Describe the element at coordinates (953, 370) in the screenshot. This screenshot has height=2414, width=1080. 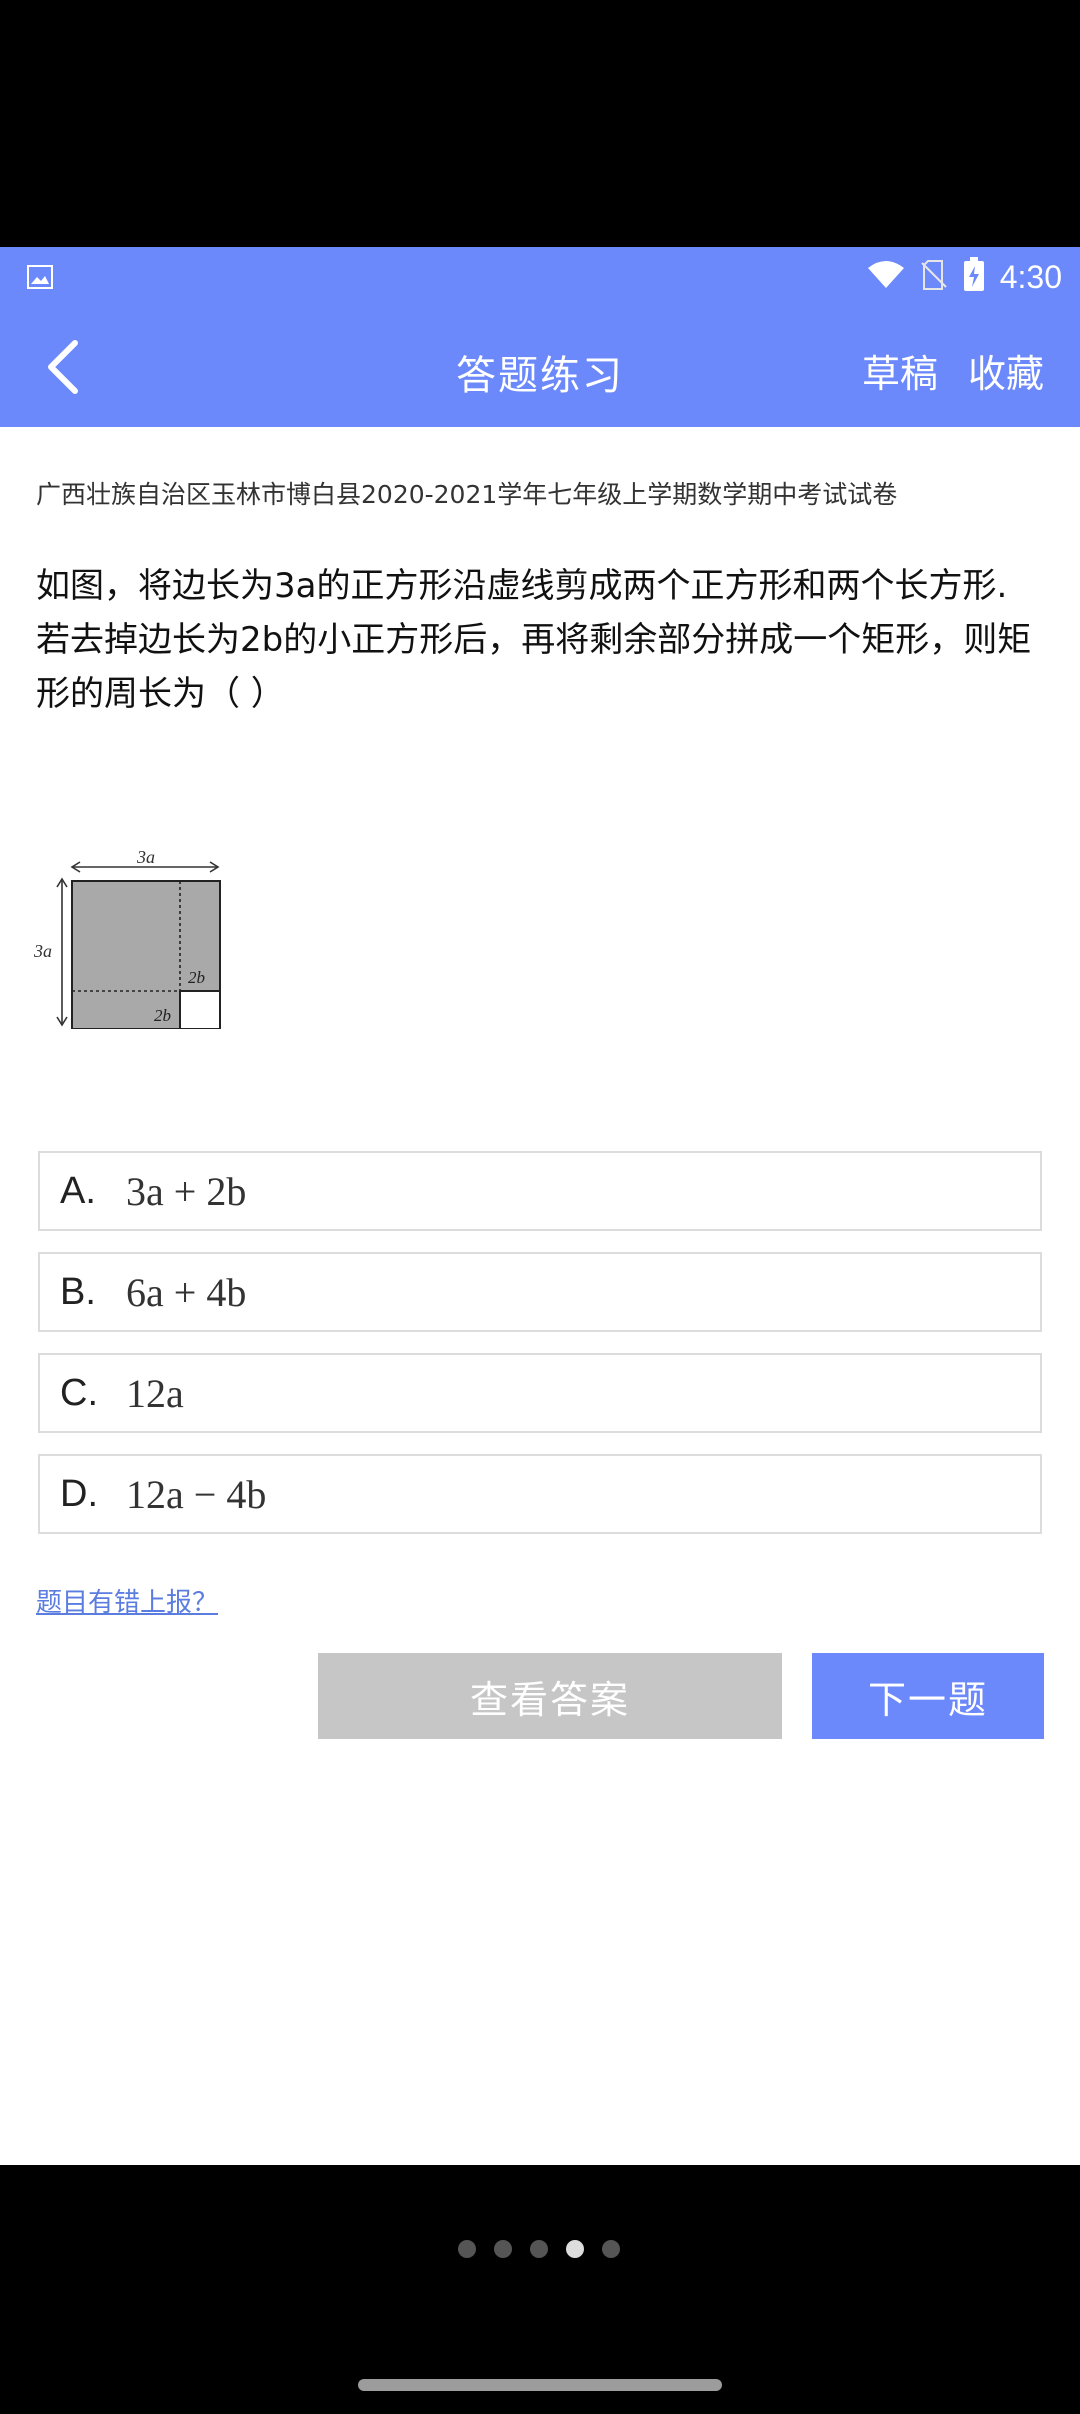
I see `appbar-actions: 草稿 收藏` at that location.